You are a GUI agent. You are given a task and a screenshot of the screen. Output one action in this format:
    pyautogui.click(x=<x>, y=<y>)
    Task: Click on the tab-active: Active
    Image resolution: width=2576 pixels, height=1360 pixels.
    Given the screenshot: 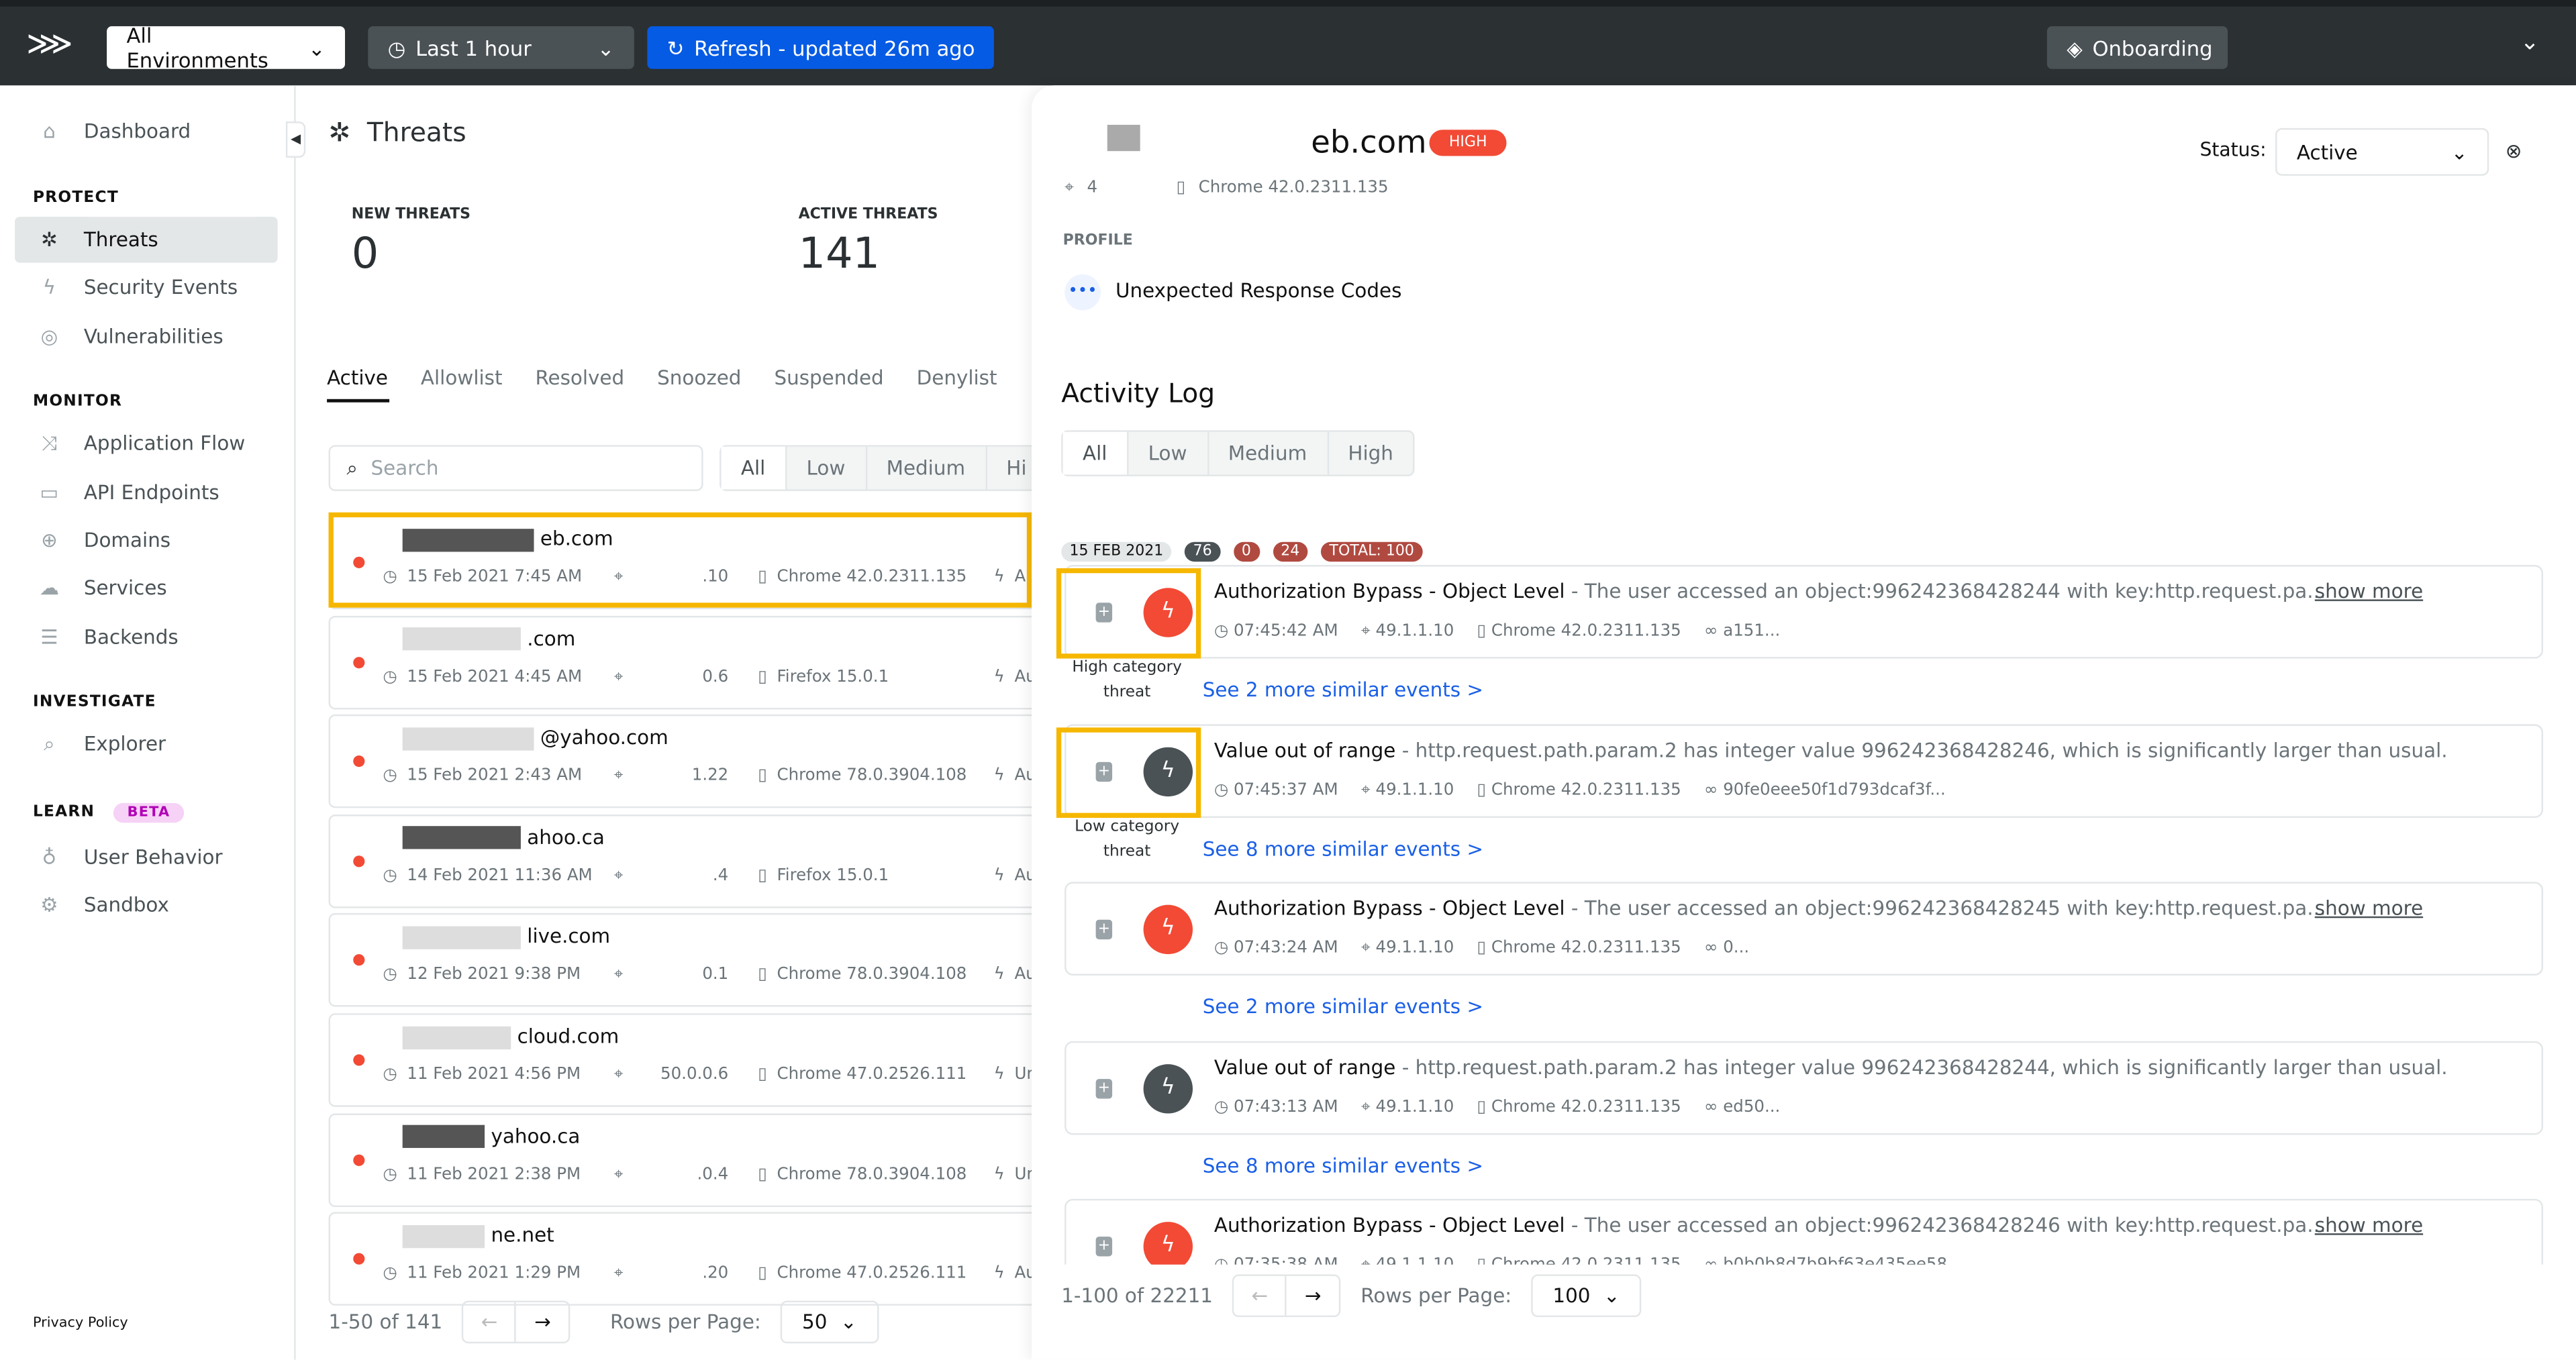 What is the action you would take?
    pyautogui.click(x=357, y=377)
    